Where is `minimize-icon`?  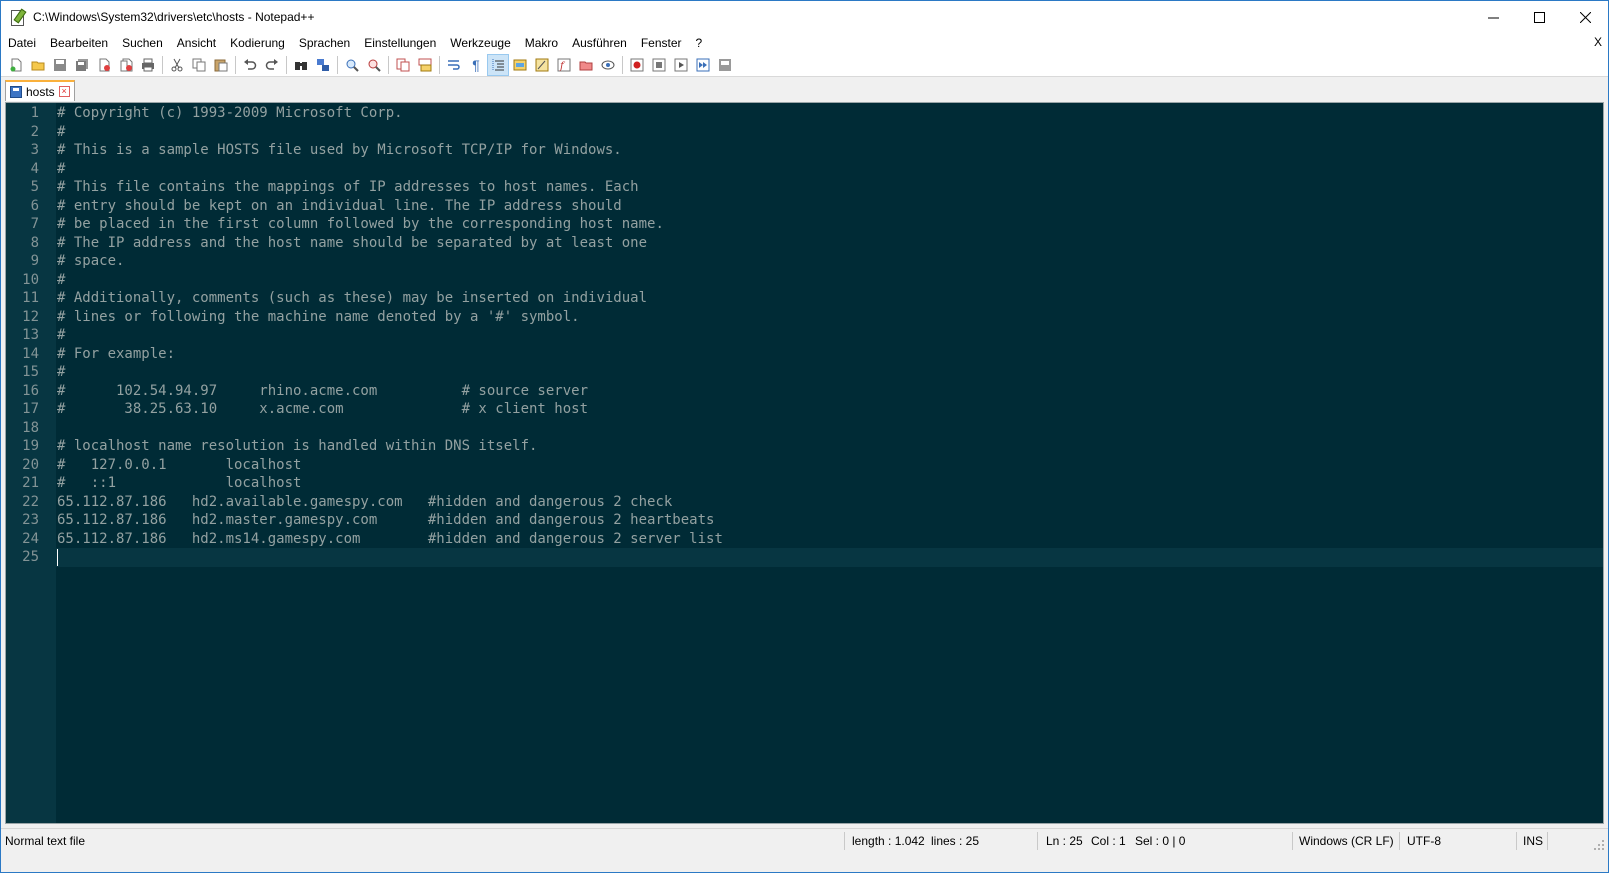
minimize-icon is located at coordinates (1493, 17).